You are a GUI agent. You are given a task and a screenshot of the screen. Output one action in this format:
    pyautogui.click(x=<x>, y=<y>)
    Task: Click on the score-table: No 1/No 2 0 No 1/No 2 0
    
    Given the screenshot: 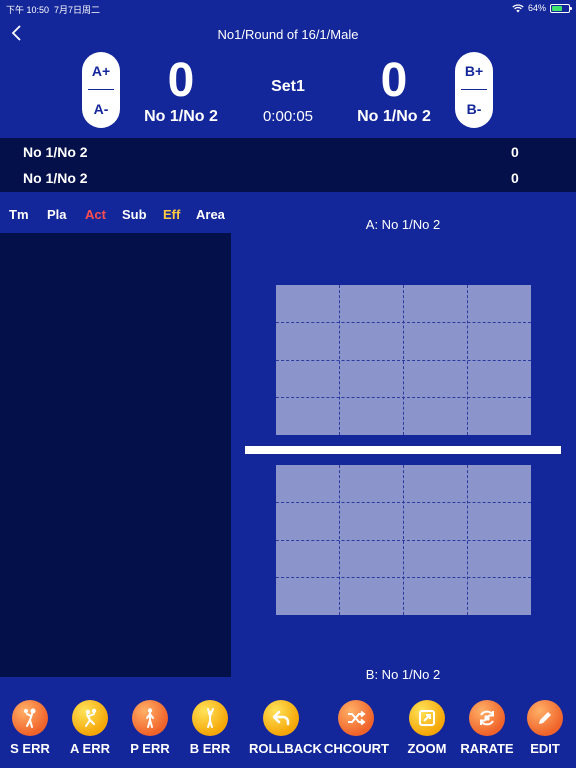 What is the action you would take?
    pyautogui.click(x=288, y=165)
    